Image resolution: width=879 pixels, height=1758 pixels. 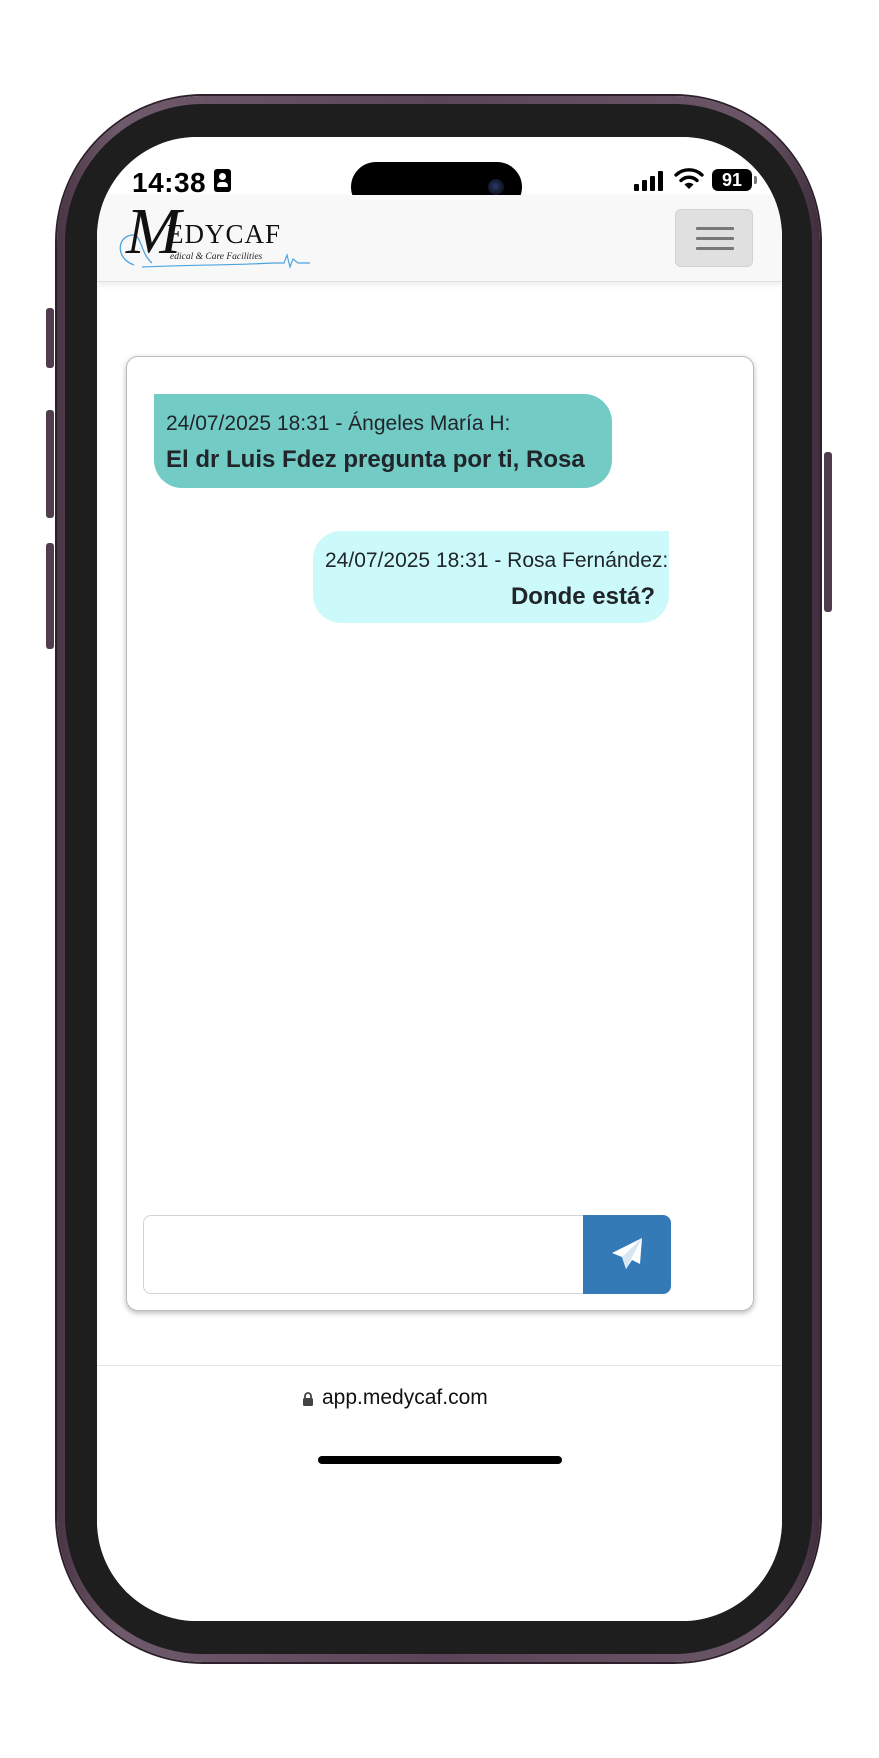 I want to click on battery-icon: 91, so click(x=732, y=180).